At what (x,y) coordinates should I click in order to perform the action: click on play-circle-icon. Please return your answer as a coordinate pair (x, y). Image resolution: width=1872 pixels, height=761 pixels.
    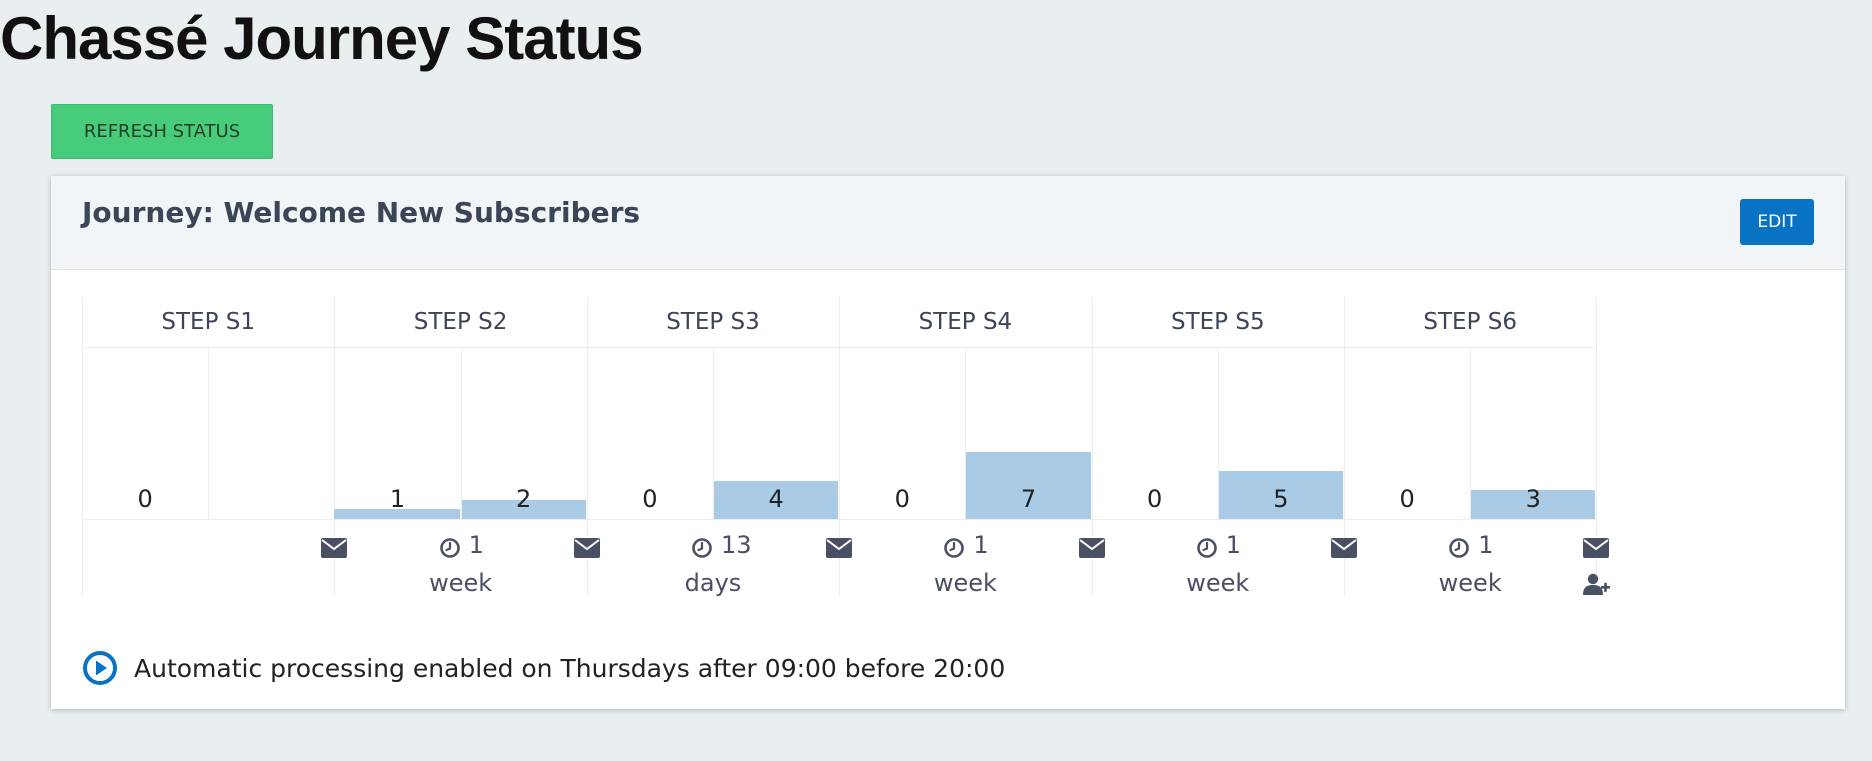
    Looking at the image, I should click on (100, 668).